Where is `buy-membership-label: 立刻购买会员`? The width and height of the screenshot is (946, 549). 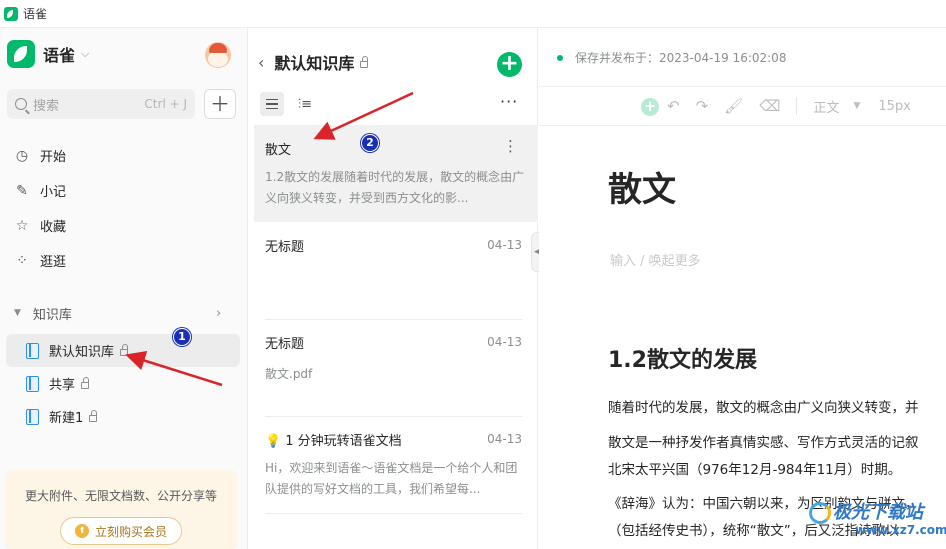
buy-membership-label: 立刻购买会员 is located at coordinates (130, 531).